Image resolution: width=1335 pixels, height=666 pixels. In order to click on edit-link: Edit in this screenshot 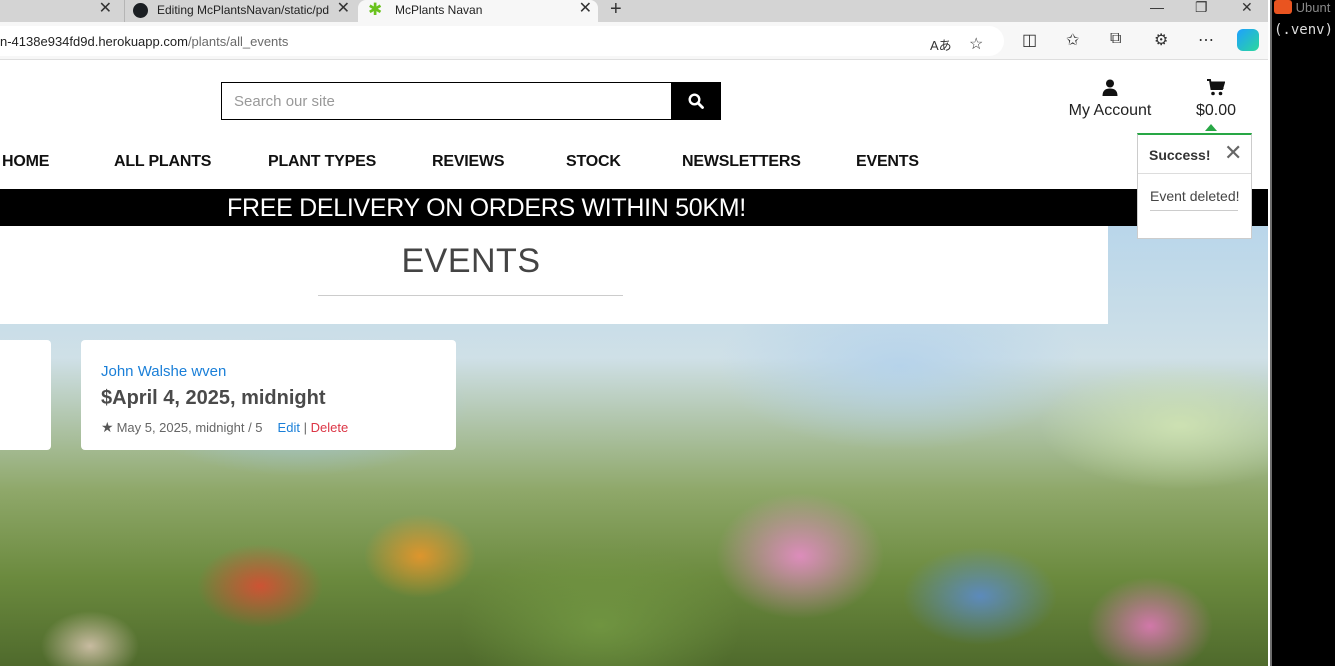, I will do `click(289, 427)`.